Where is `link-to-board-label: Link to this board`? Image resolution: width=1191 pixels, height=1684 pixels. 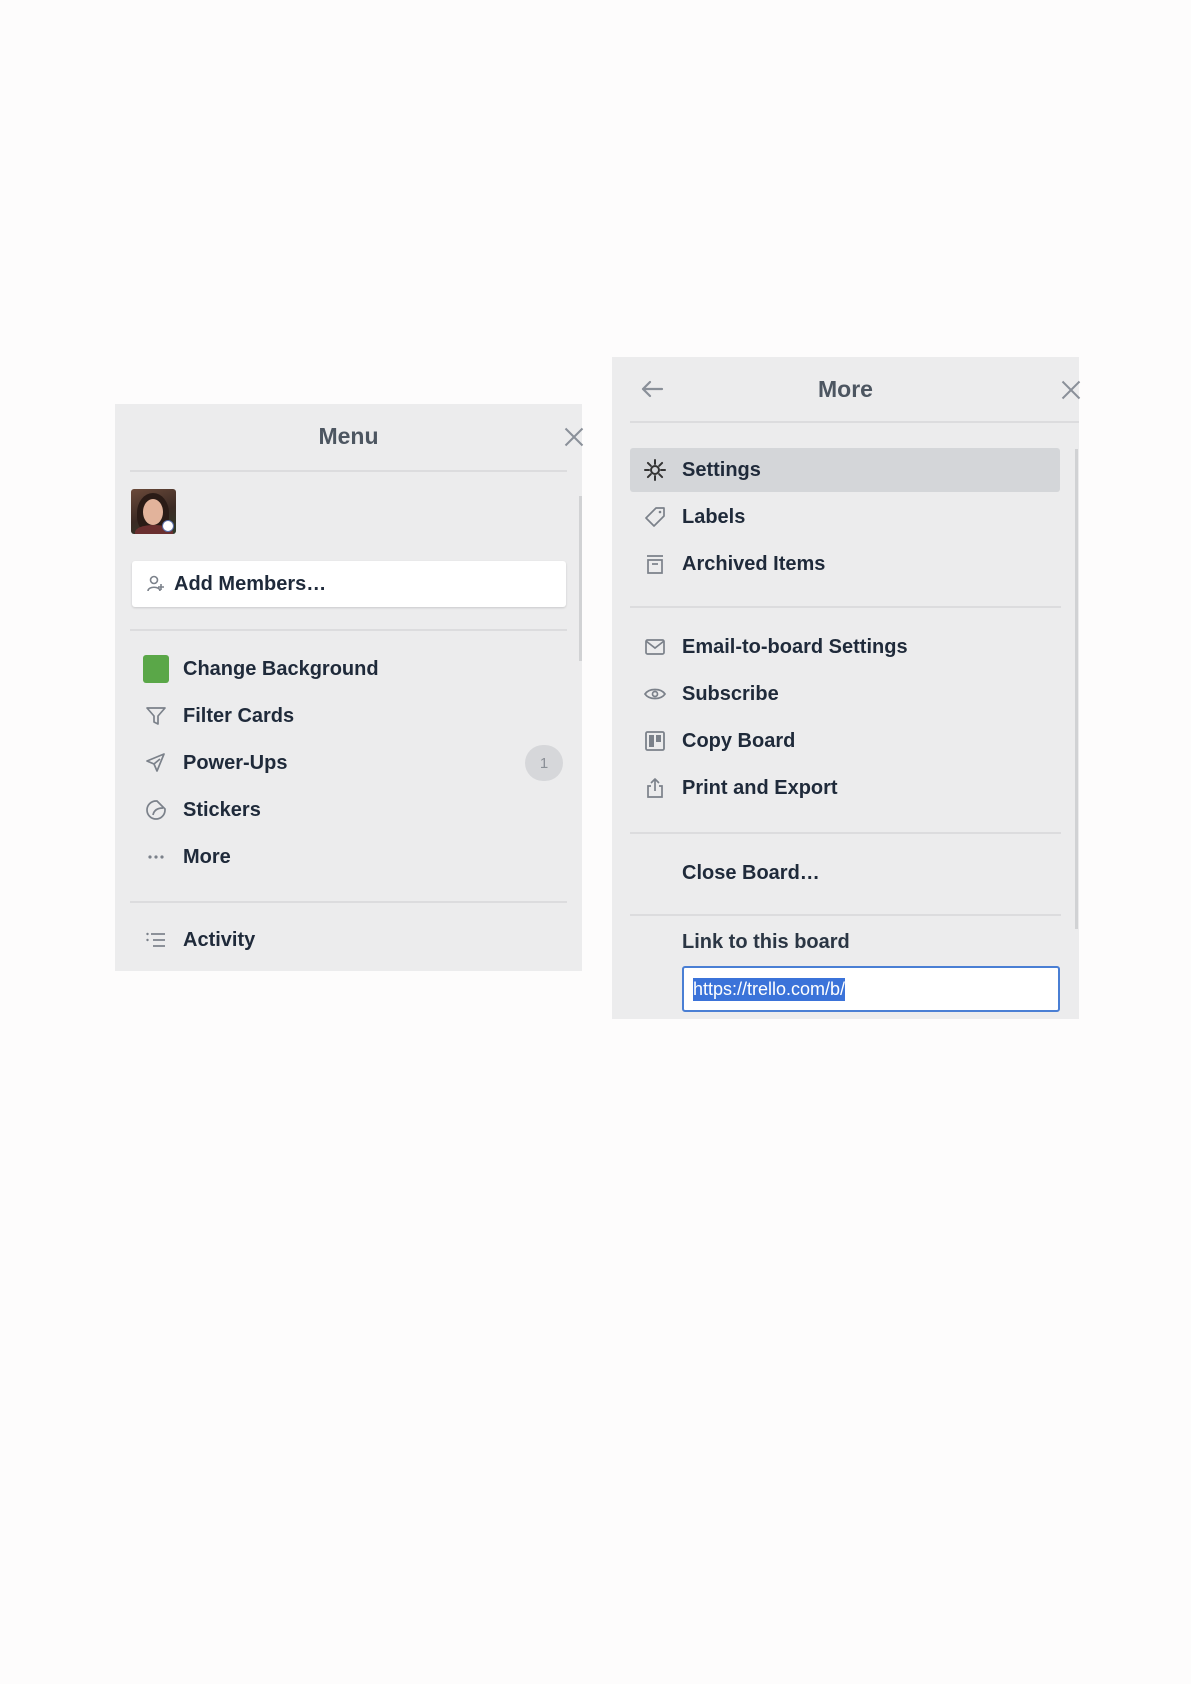 link-to-board-label: Link to this board is located at coordinates (766, 942).